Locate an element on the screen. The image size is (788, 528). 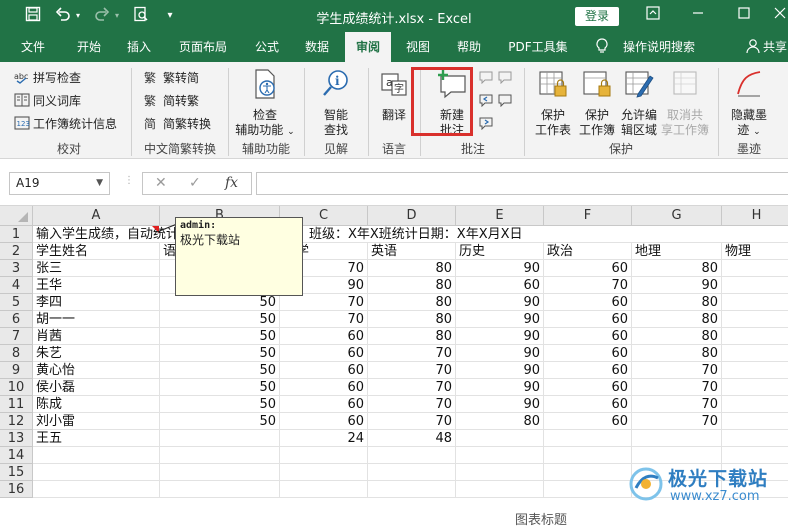
allow-edit-ranges-button: 允许编 辑区域 is located at coordinates (639, 103).